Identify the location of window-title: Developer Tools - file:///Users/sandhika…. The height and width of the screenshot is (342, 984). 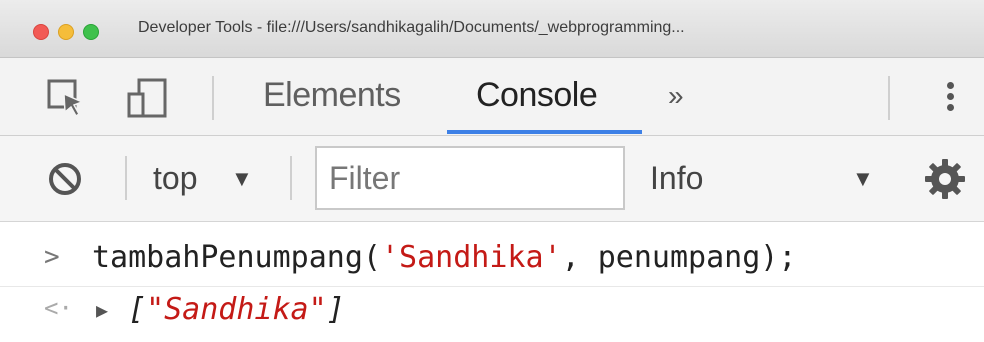
(411, 27).